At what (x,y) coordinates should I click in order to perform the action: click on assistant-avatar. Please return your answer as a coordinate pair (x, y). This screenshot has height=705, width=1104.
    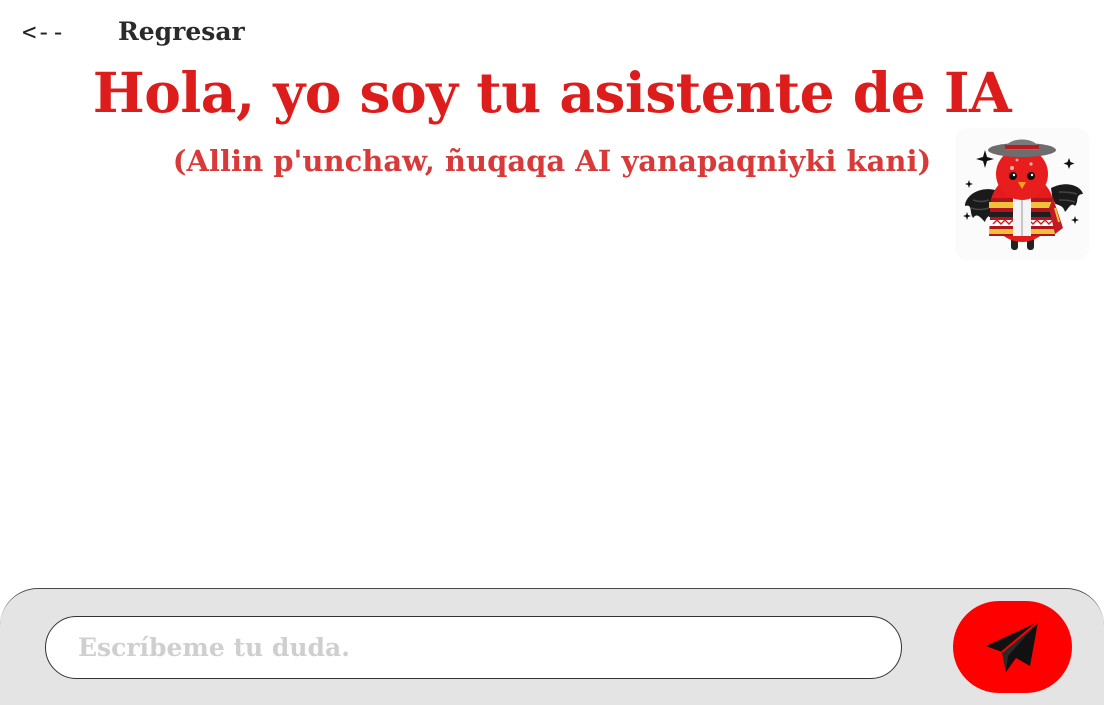
    Looking at the image, I should click on (1022, 194).